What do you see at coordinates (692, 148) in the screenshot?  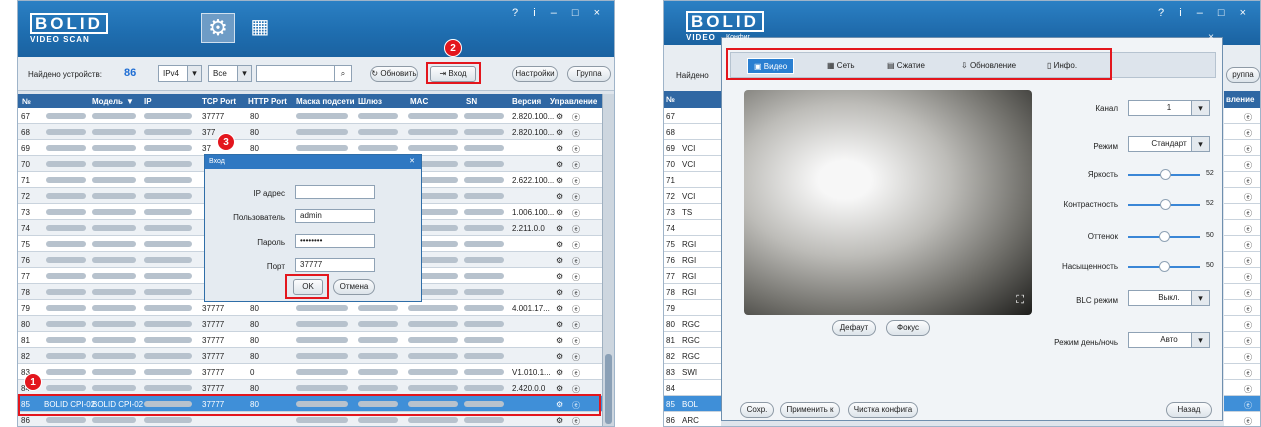 I see `table-row: 69 VCI` at bounding box center [692, 148].